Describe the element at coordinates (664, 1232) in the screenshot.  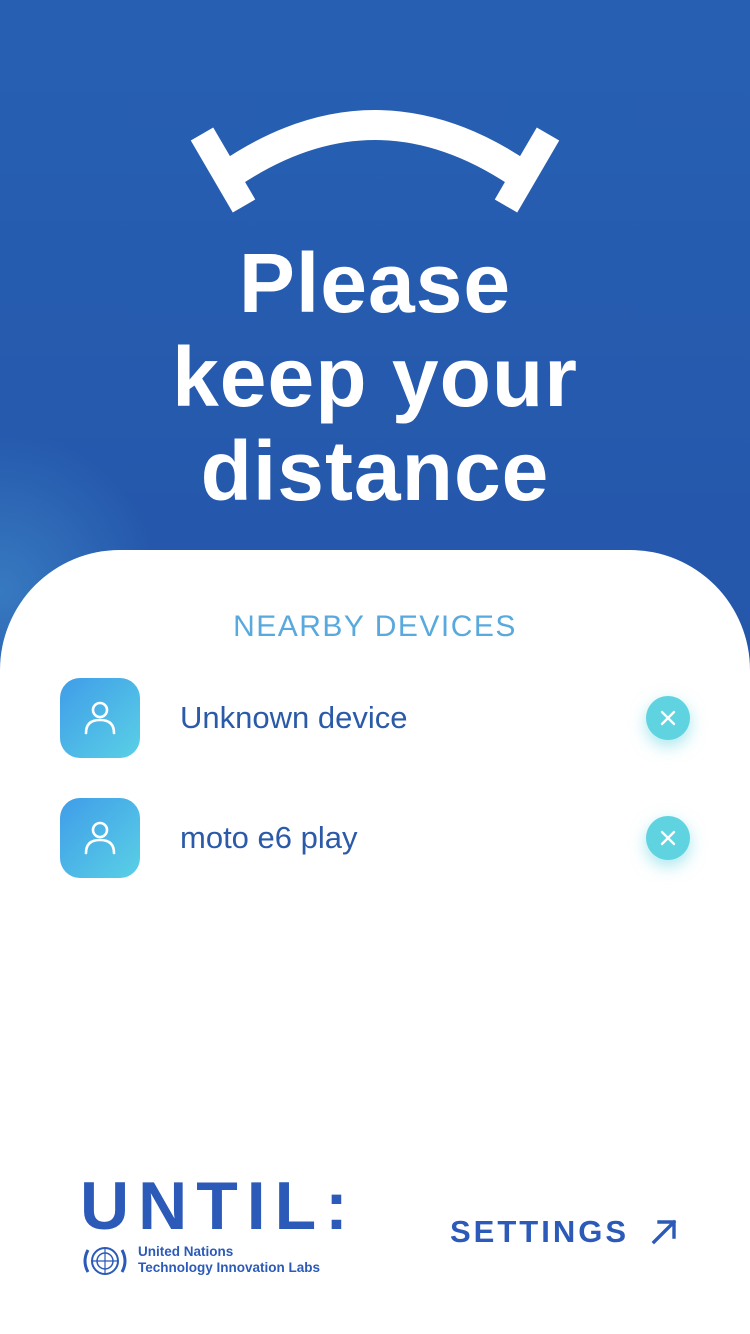
I see `arrow-up-right-icon` at that location.